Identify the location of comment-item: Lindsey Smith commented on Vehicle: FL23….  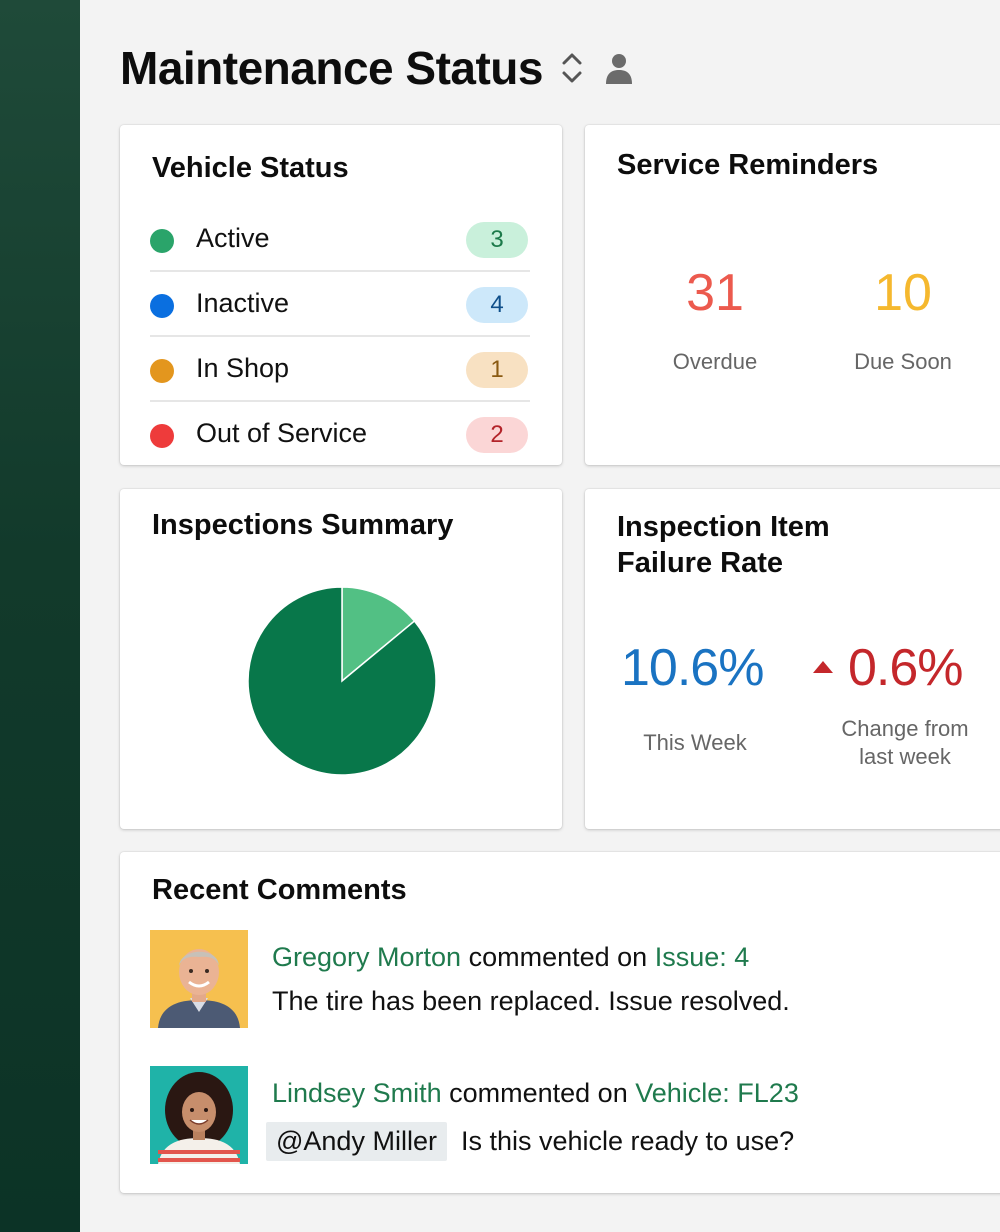
(550, 1116).